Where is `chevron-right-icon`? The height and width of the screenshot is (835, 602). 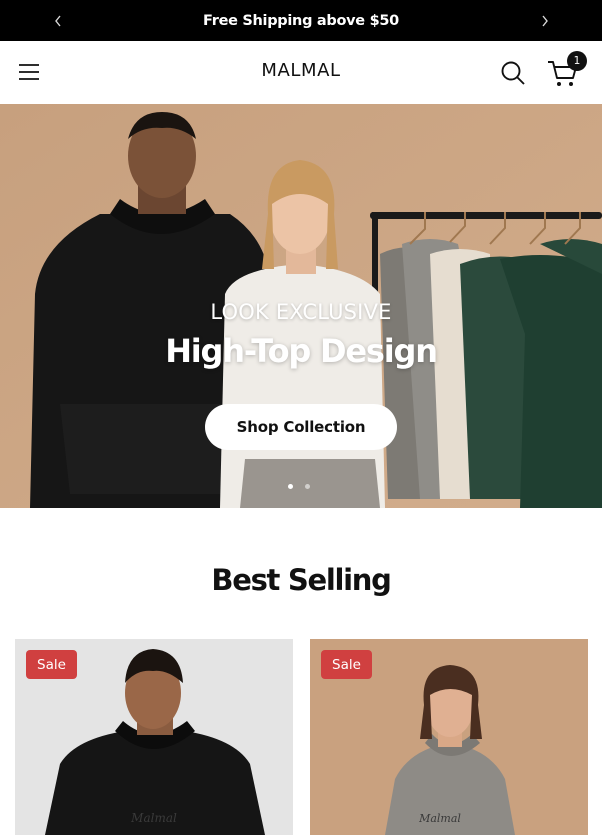
chevron-right-icon is located at coordinates (545, 20).